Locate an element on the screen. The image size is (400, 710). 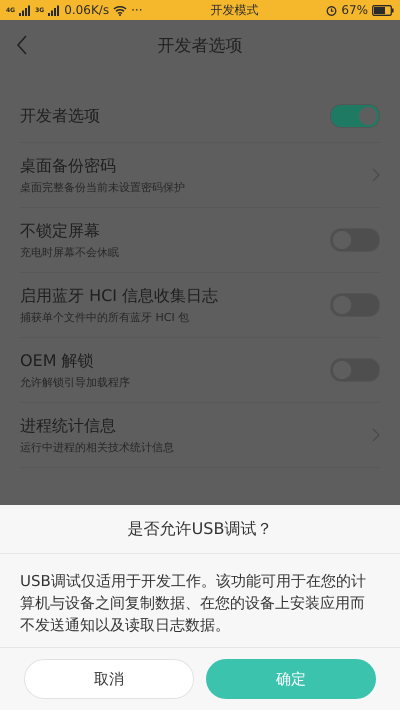
setting-description: 捕获单个文件中的所有蓝牙 HCI 包 is located at coordinates (105, 317).